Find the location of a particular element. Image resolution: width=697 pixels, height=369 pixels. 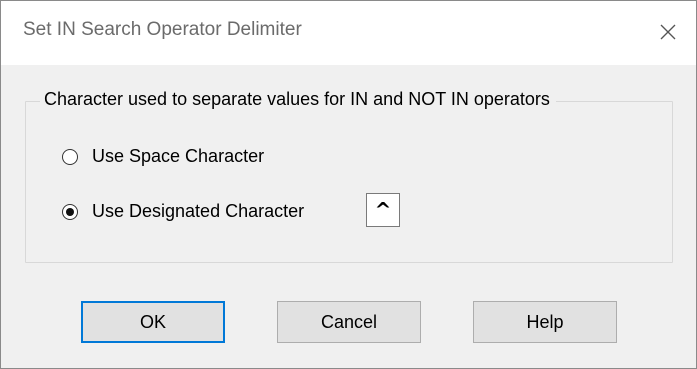

use-space-character-radio is located at coordinates (70, 156).